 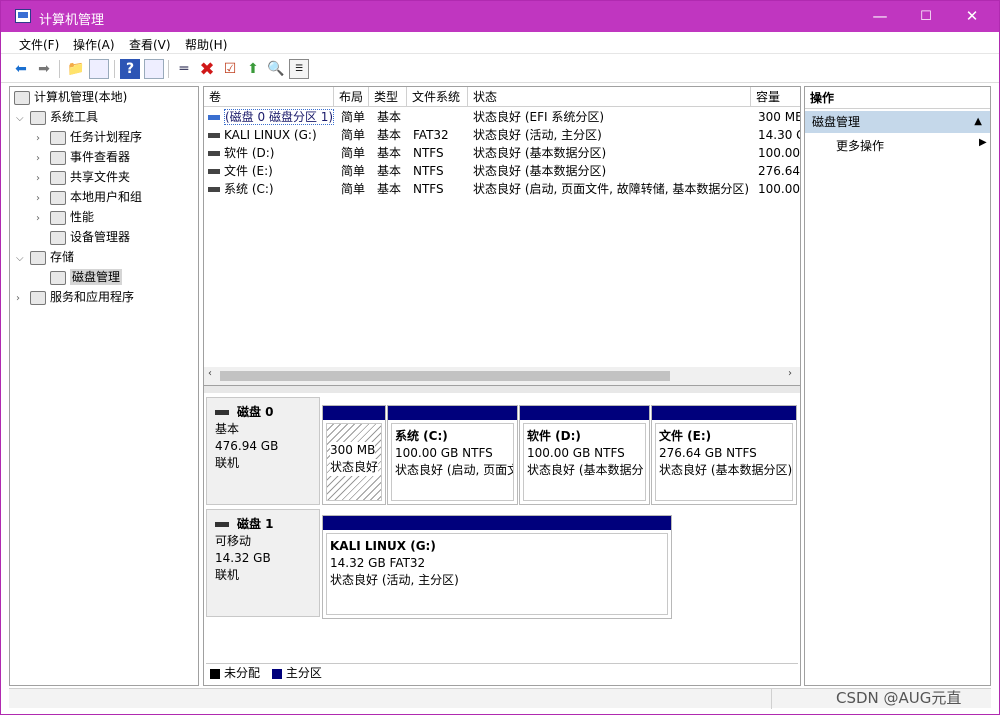 I want to click on tree-item-local-users: › 本地用户和组, so click(x=89, y=197).